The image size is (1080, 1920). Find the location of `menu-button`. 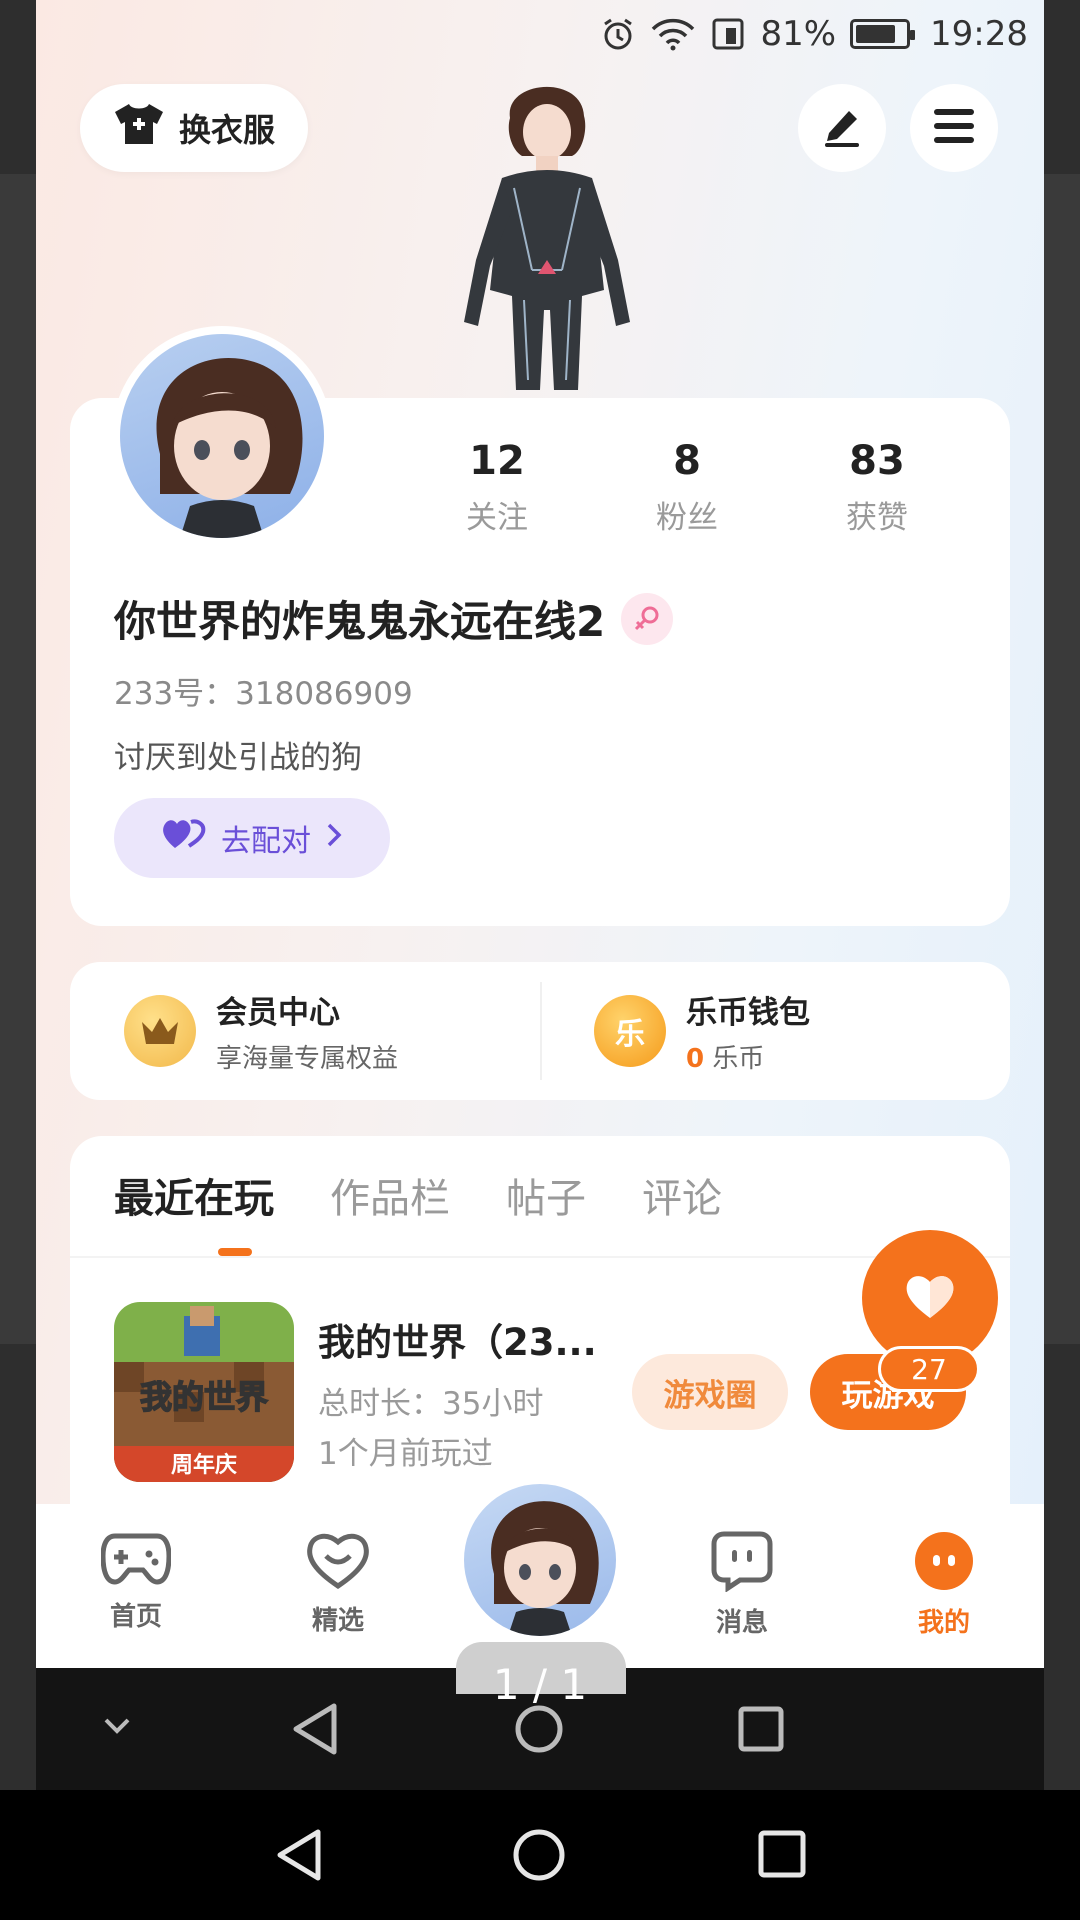

menu-button is located at coordinates (954, 128).